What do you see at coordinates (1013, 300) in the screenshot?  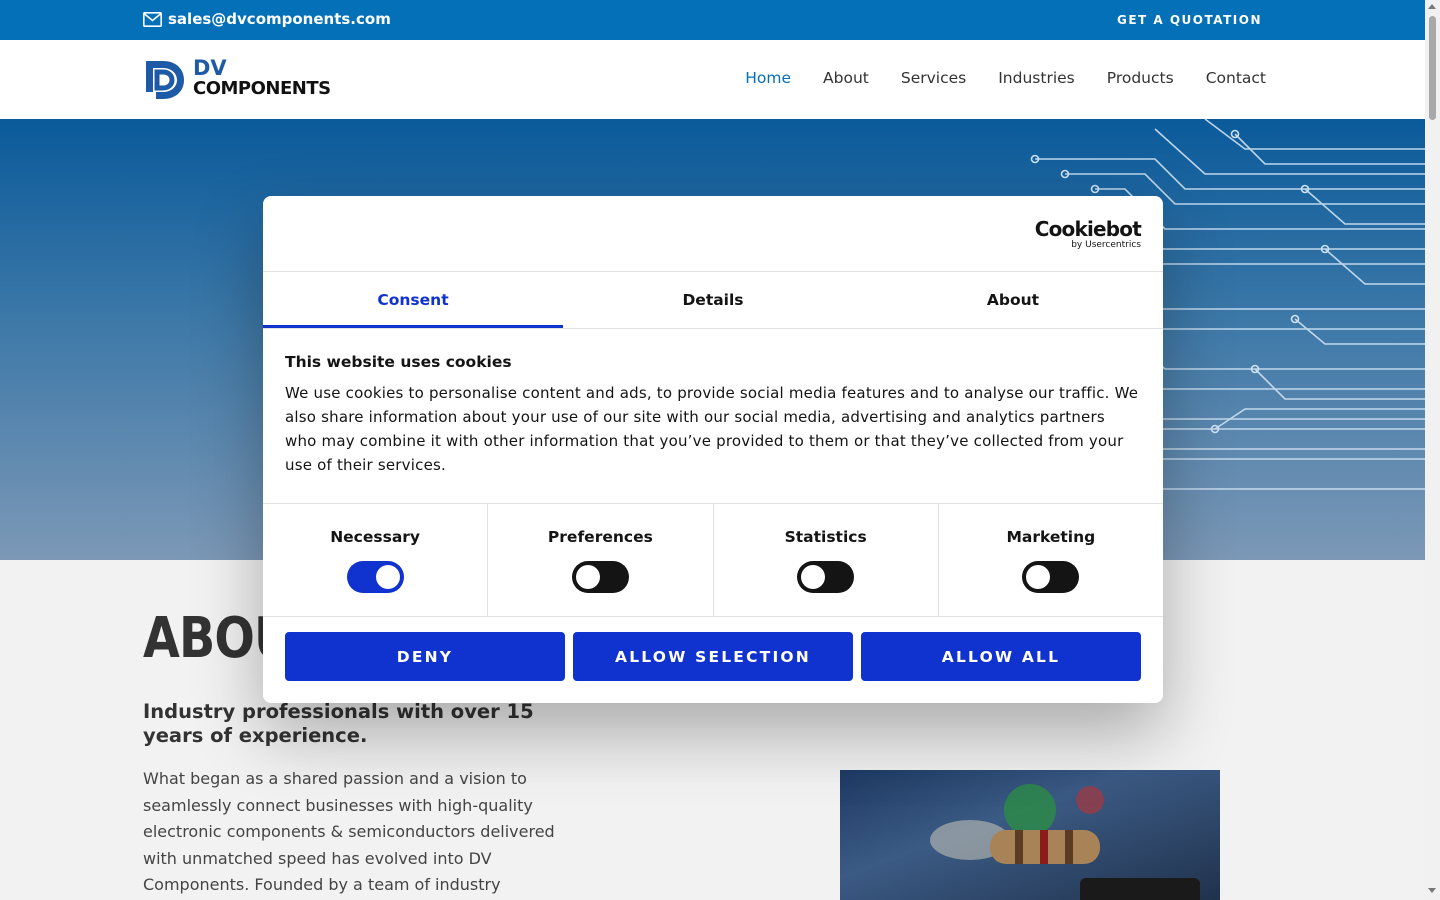 I see `tab-about: About` at bounding box center [1013, 300].